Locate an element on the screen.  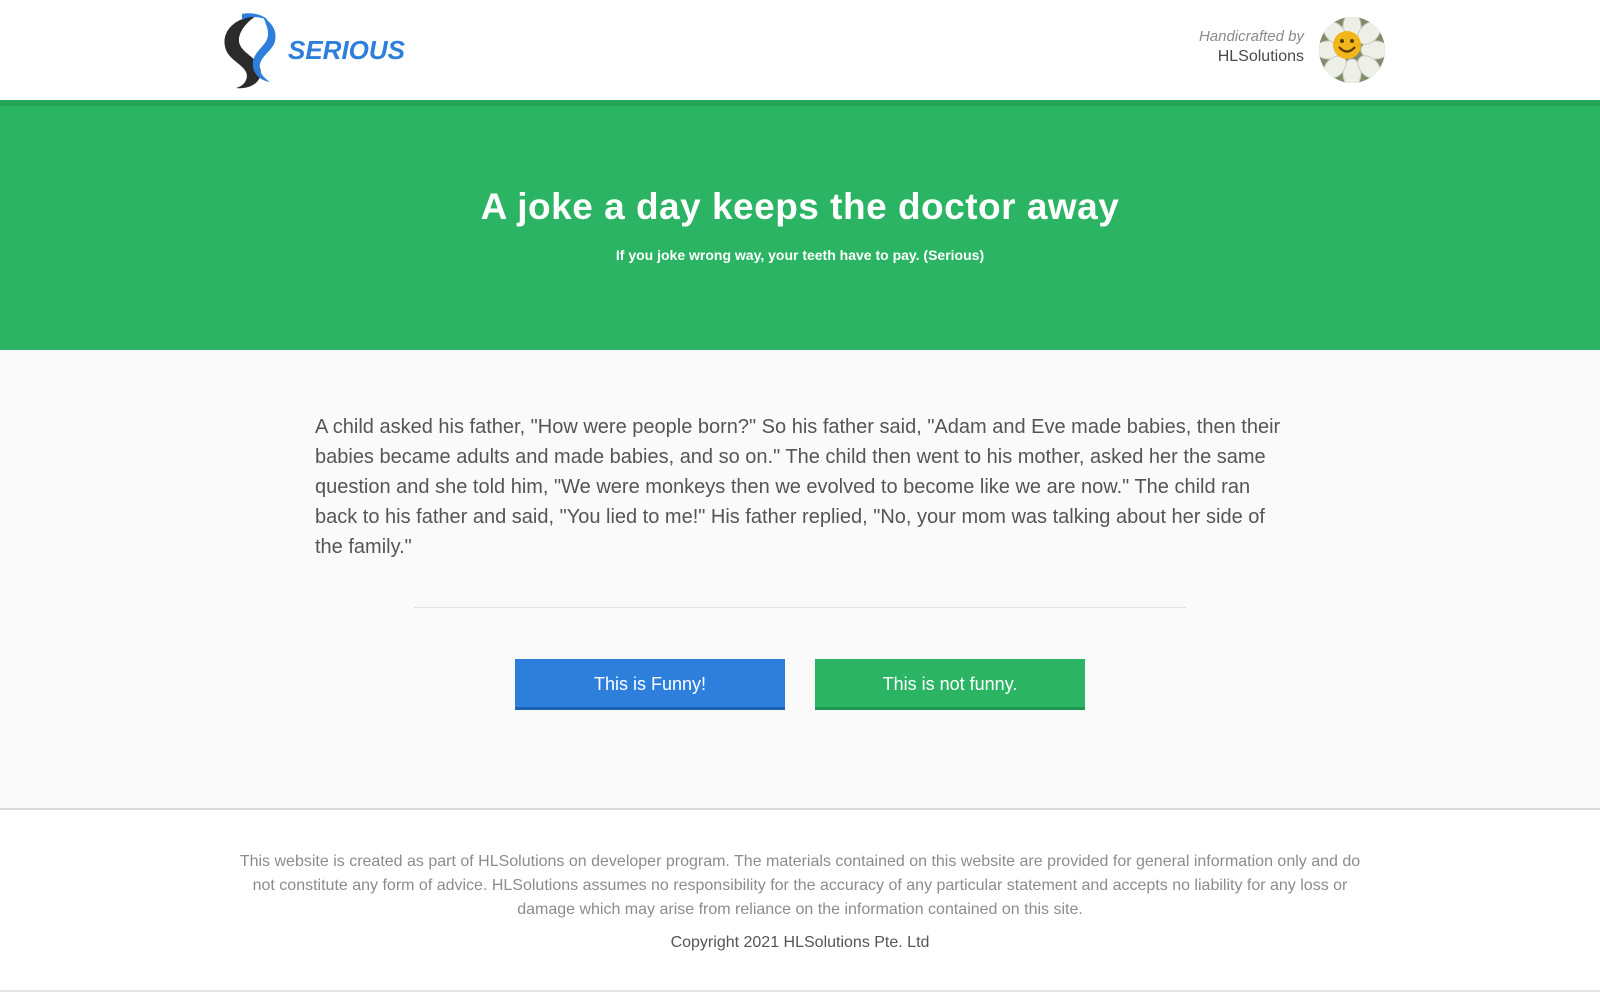
svg-text: SERIOUS is located at coordinates (347, 50).